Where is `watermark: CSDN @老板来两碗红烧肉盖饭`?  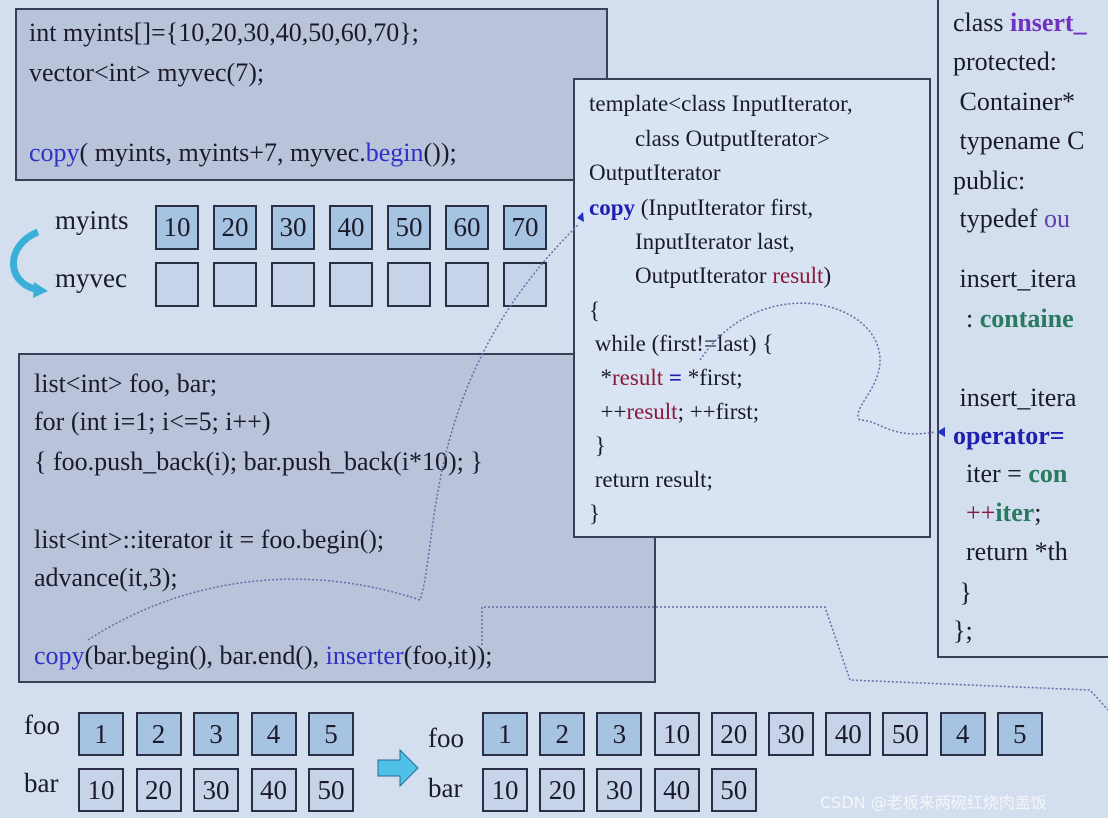 watermark: CSDN @老板来两碗红烧肉盖饭 is located at coordinates (933, 802).